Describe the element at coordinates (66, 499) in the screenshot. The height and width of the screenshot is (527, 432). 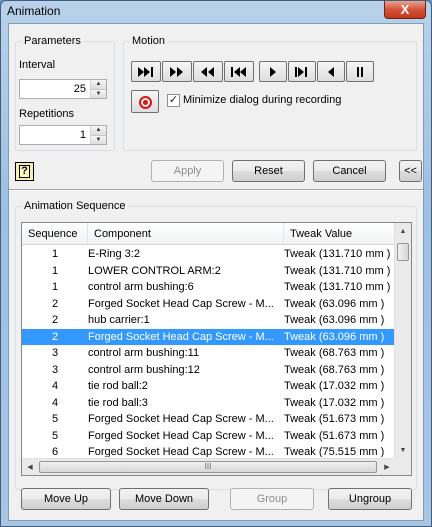
I see `move-up-button: Move Up` at that location.